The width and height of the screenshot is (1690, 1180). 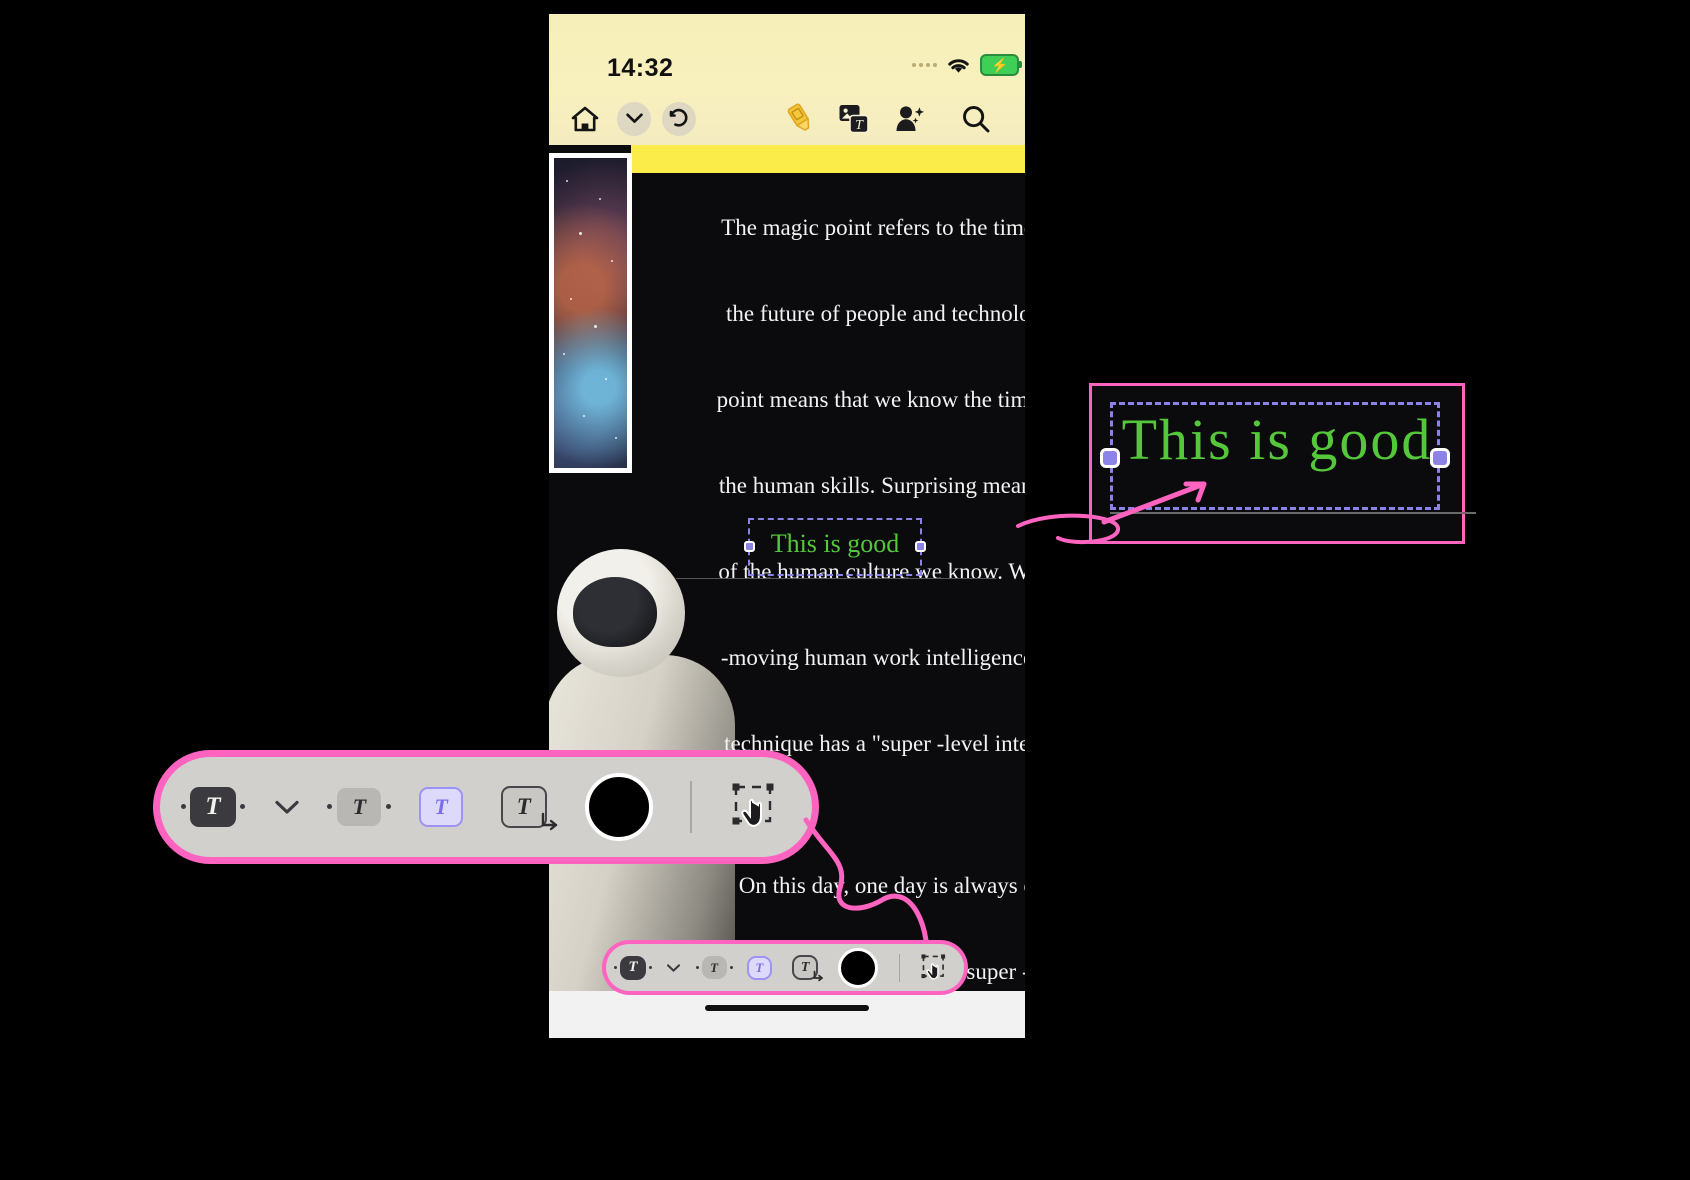 What do you see at coordinates (1068, 529) in the screenshot?
I see `connector-curve-text-icon` at bounding box center [1068, 529].